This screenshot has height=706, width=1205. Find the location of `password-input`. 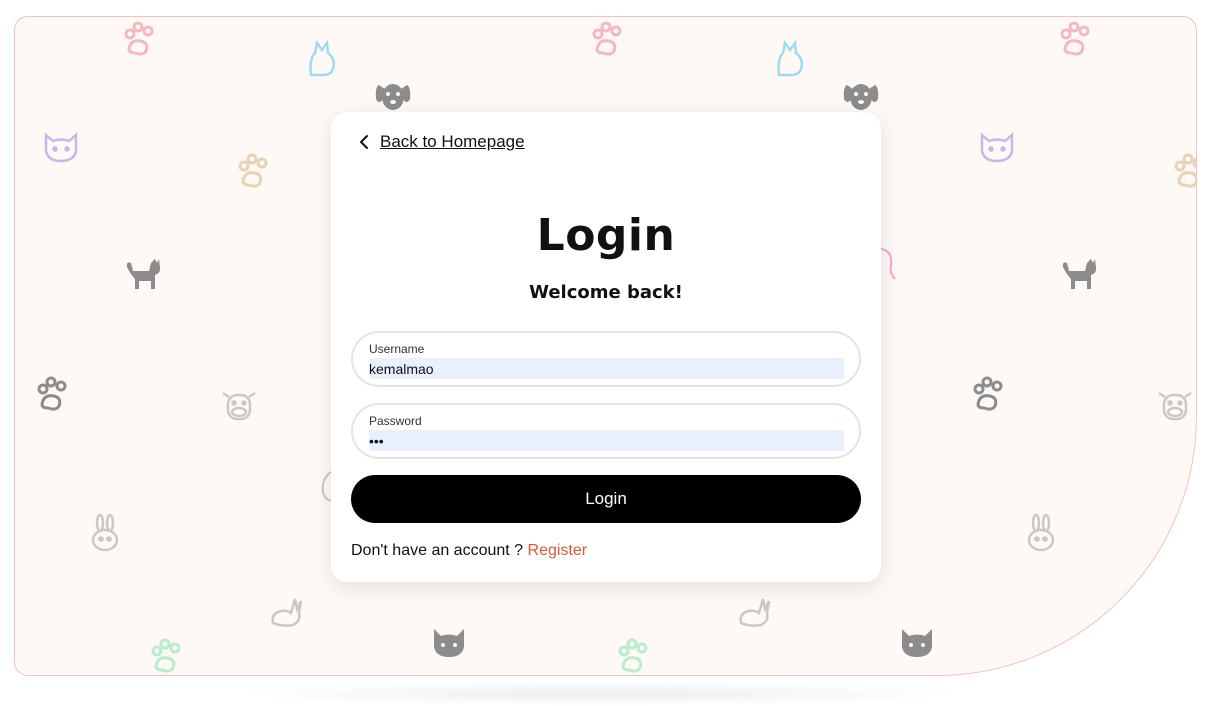

password-input is located at coordinates (606, 440).